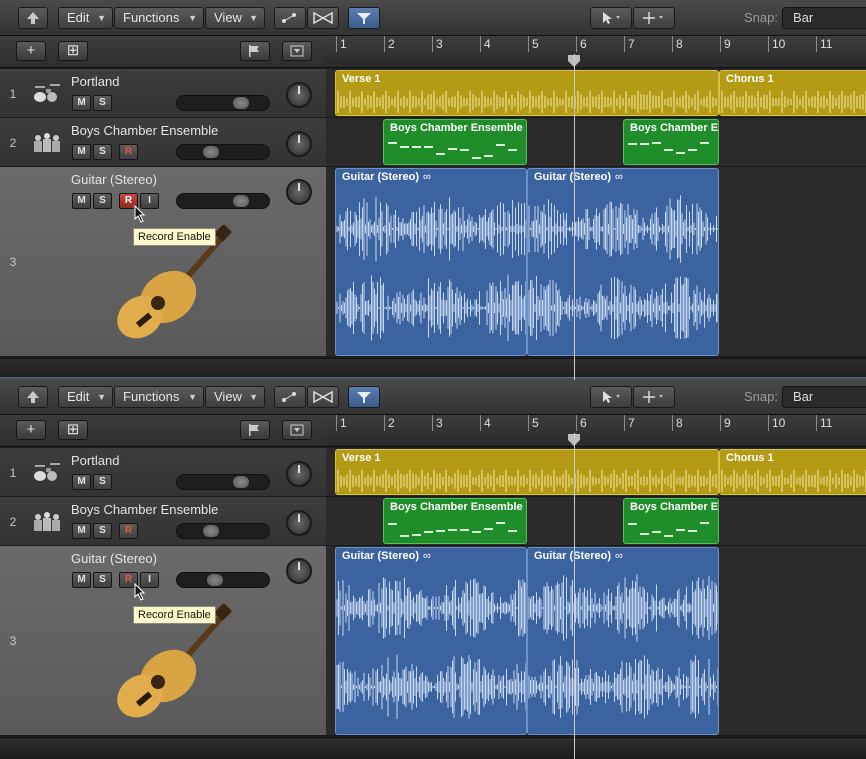 Image resolution: width=866 pixels, height=759 pixels. I want to click on drum-kit-icon, so click(47, 93).